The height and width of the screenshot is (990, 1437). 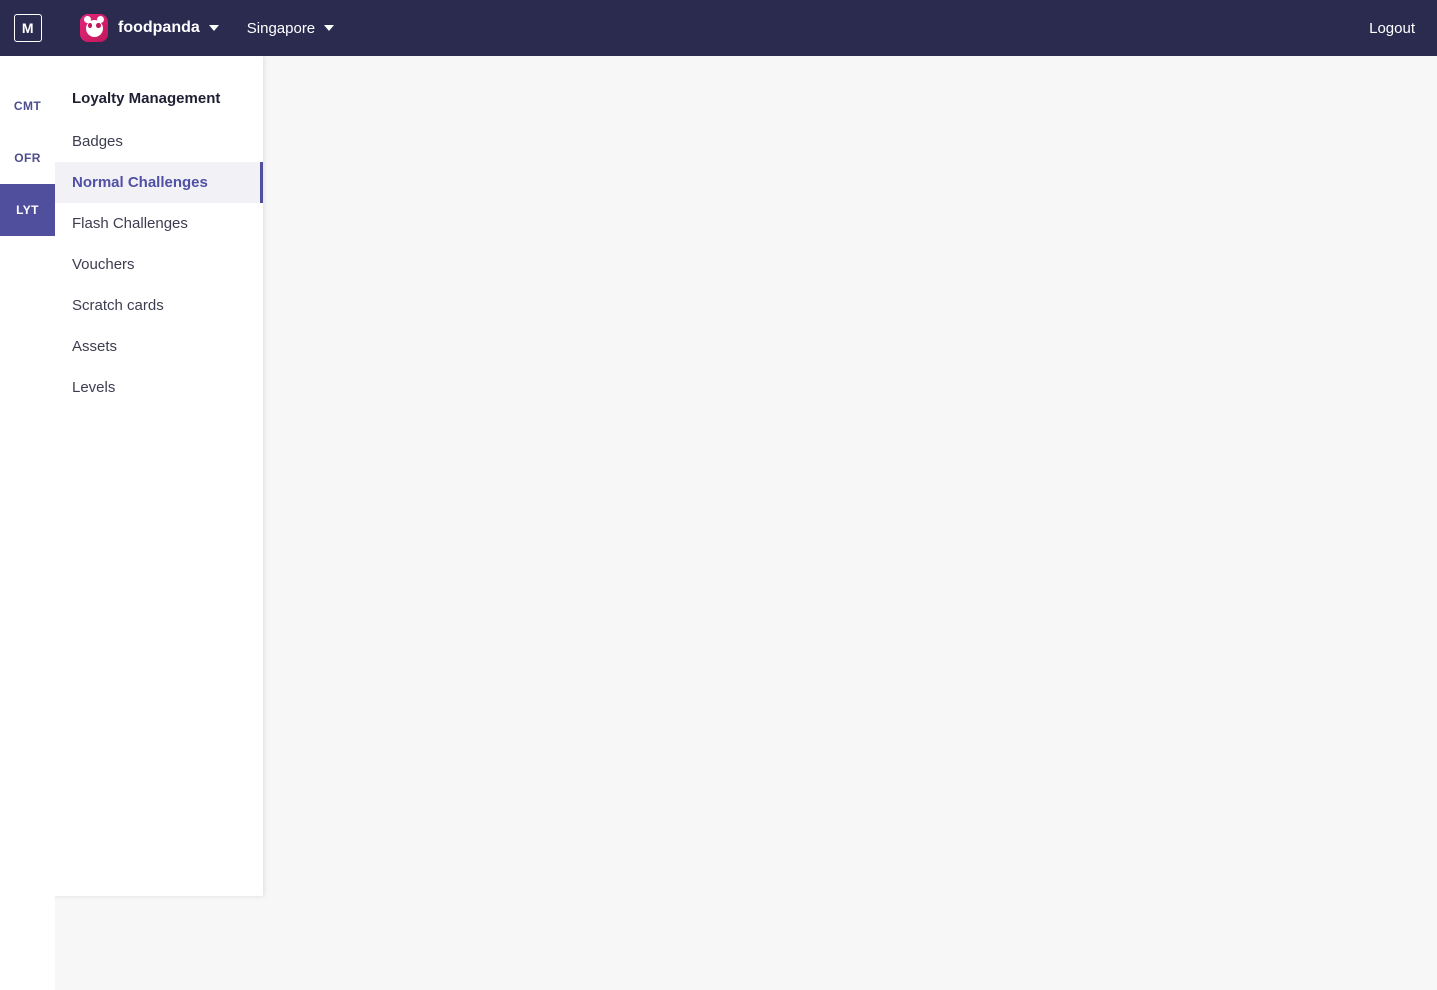 What do you see at coordinates (130, 223) in the screenshot?
I see `sidebar-item-label: Flash Challenges` at bounding box center [130, 223].